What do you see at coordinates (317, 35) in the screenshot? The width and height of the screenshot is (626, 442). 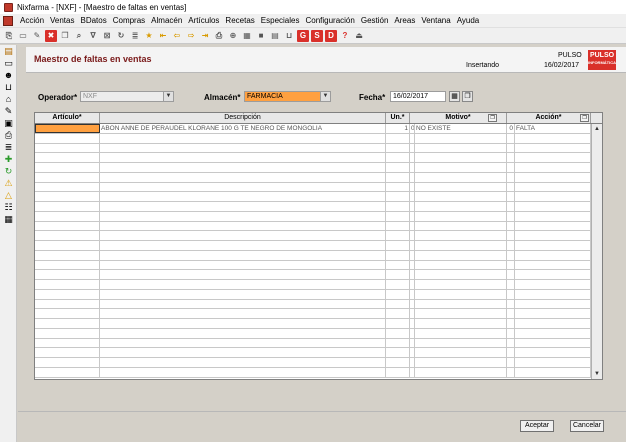 I see `tool-s-icon: S` at bounding box center [317, 35].